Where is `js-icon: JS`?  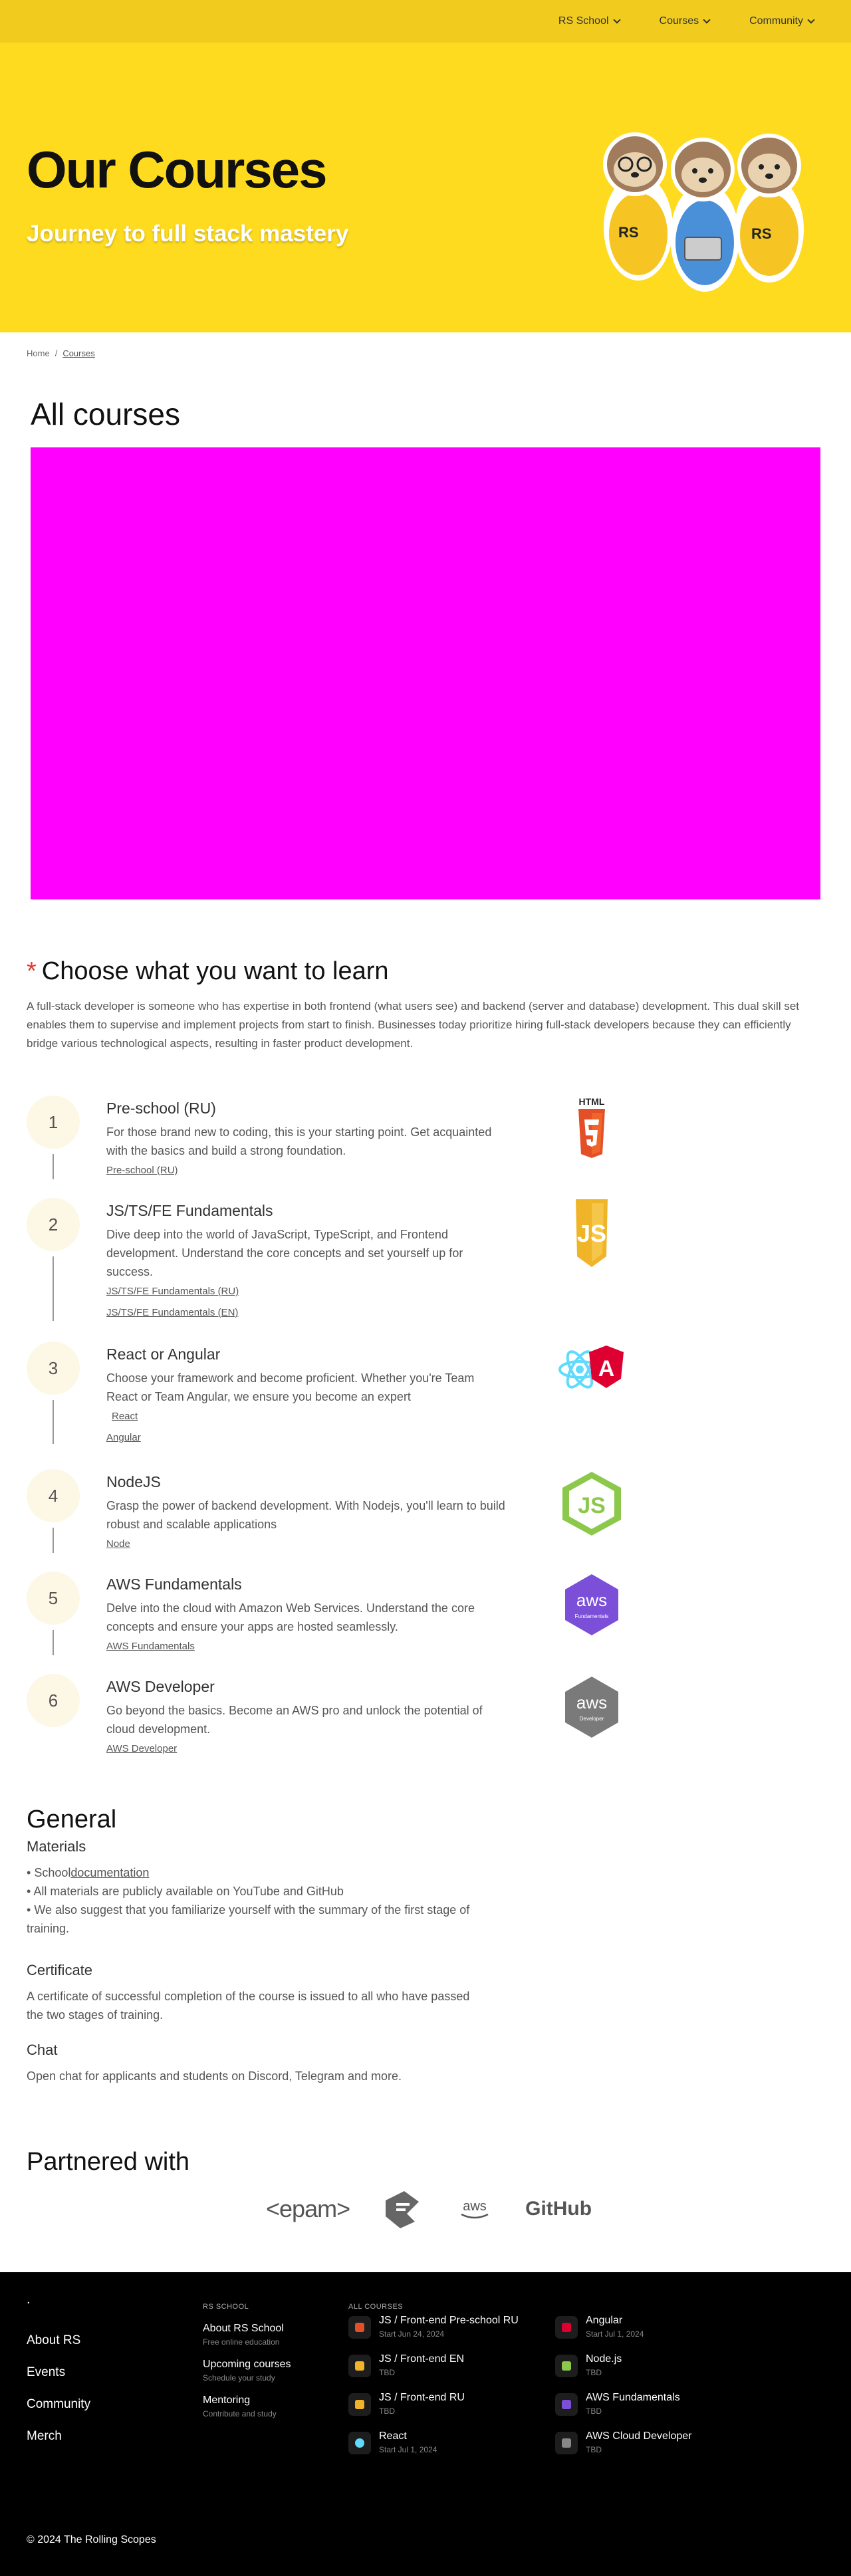
js-icon: JS is located at coordinates (592, 1233).